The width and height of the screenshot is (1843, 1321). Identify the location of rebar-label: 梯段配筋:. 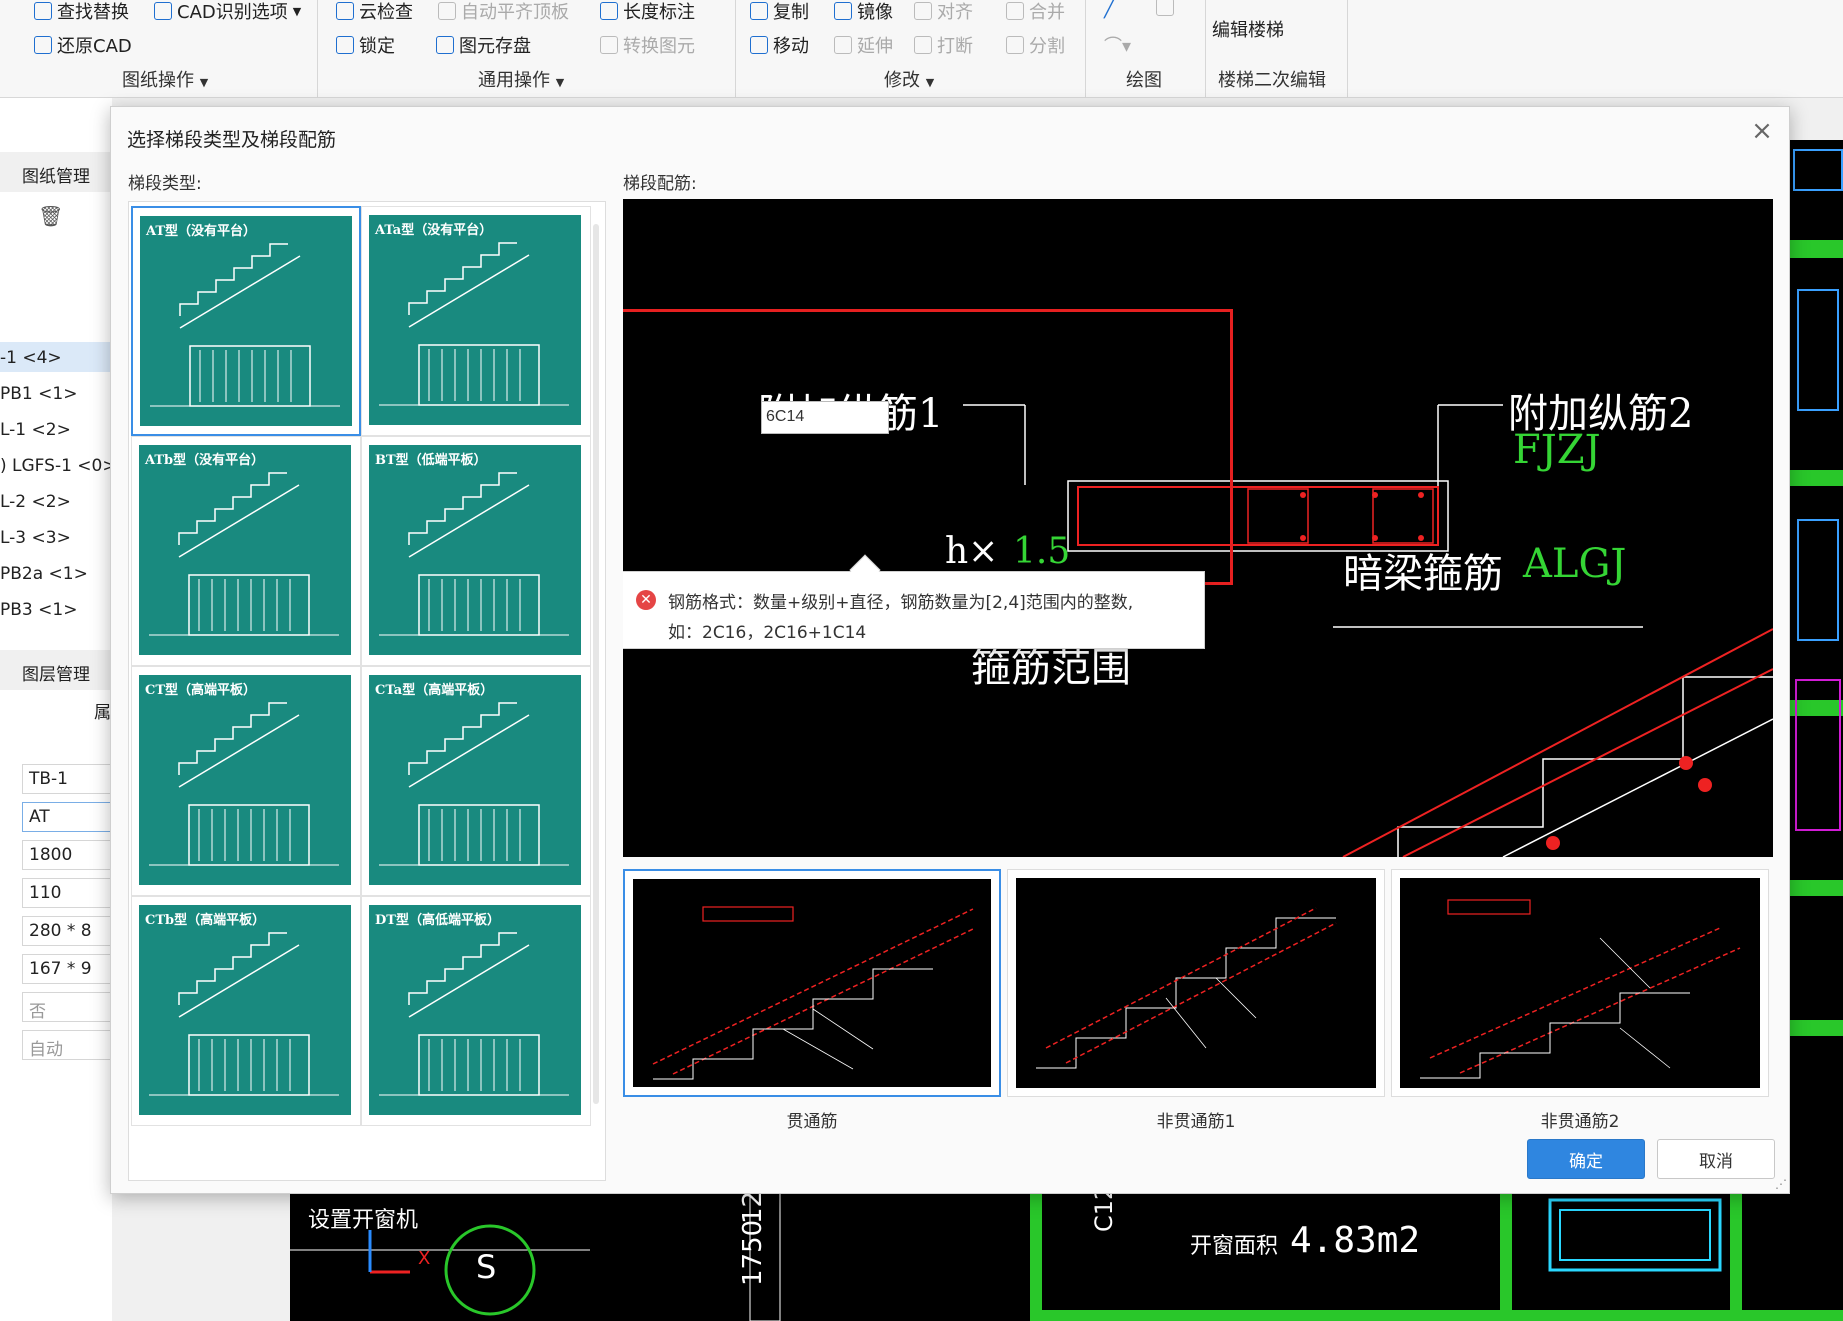
(660, 184).